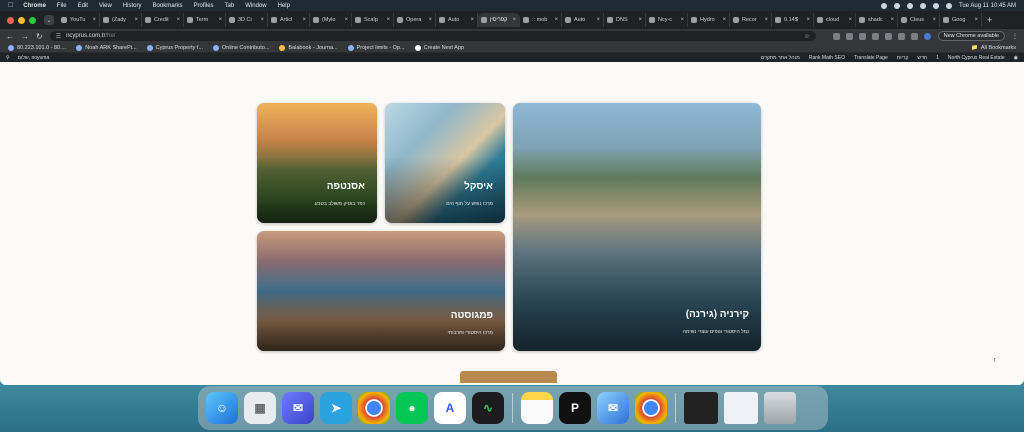 This screenshot has width=1024, height=432. I want to click on menu-window: Window, so click(255, 6).